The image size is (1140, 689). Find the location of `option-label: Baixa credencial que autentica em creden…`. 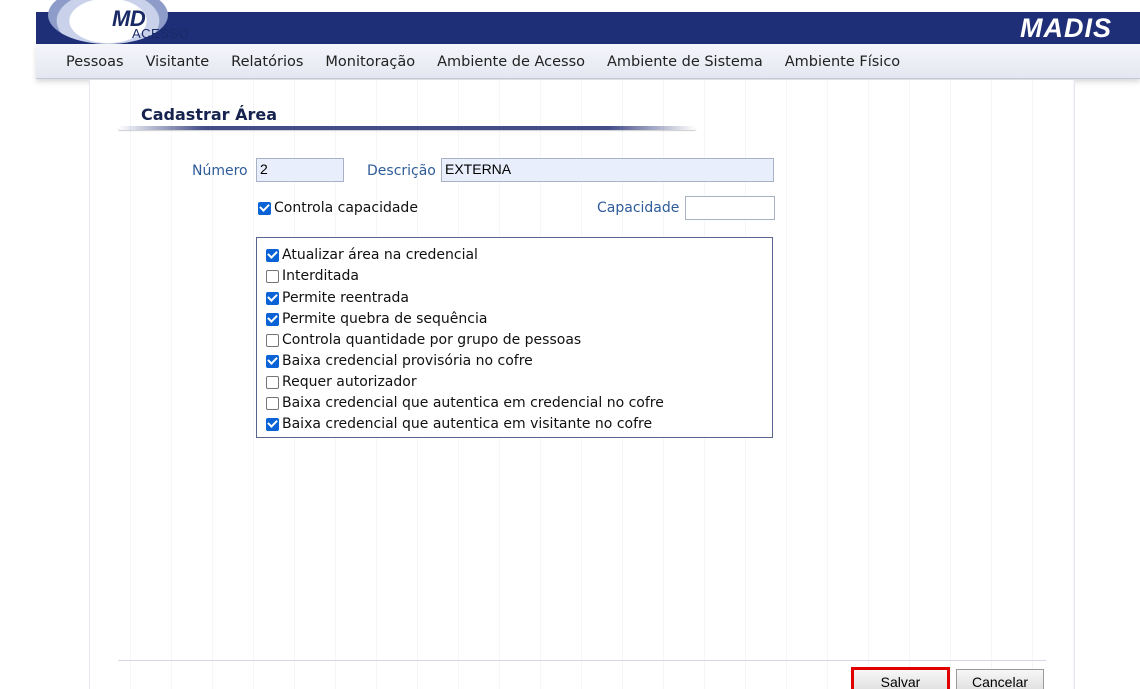

option-label: Baixa credencial que autentica em creden… is located at coordinates (473, 403).